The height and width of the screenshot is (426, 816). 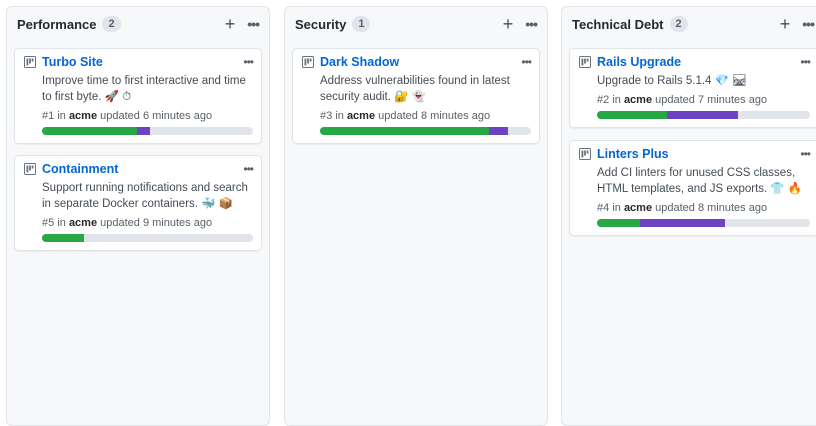 What do you see at coordinates (689, 24) in the screenshot?
I see `column-header: Technical Debt 2 + •••` at bounding box center [689, 24].